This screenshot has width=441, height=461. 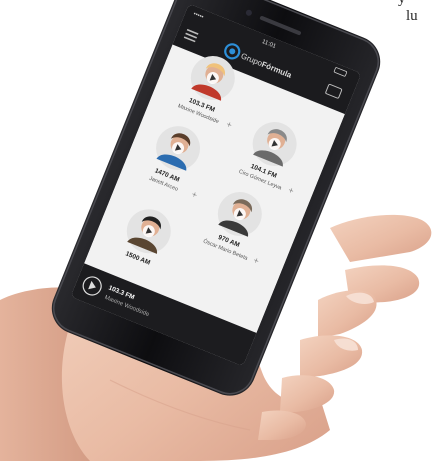 What do you see at coordinates (307, 393) in the screenshot?
I see `ring-finger` at bounding box center [307, 393].